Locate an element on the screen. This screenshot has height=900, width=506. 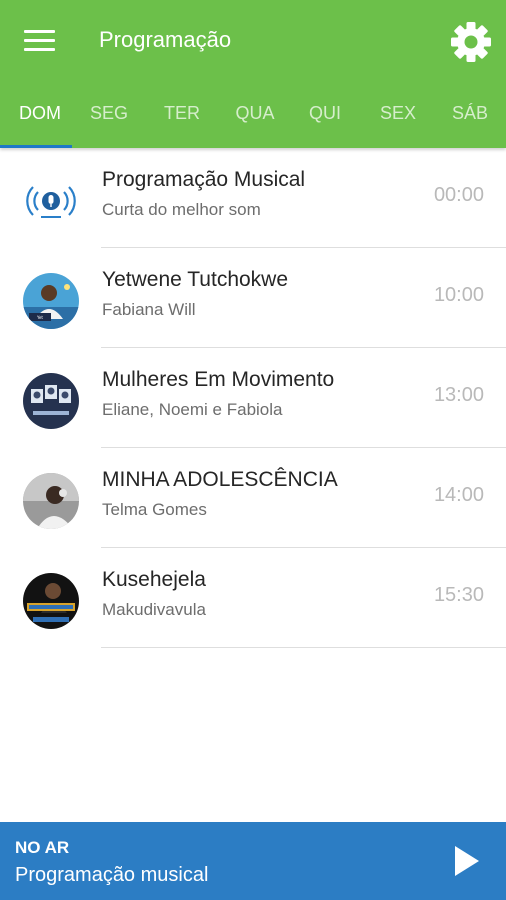
tab-sab: SÁB is located at coordinates (468, 119).